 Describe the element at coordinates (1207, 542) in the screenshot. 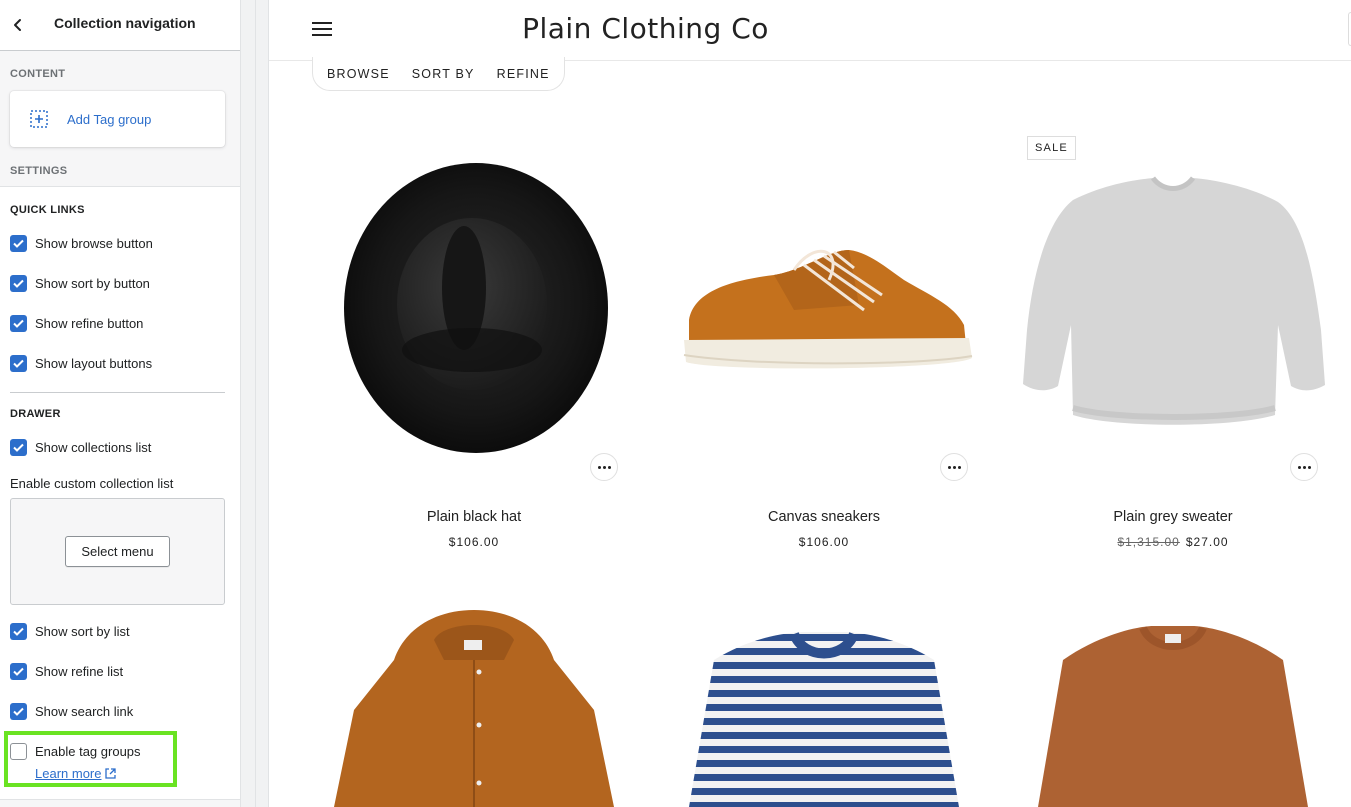

I see `sale-price: $27.00` at that location.